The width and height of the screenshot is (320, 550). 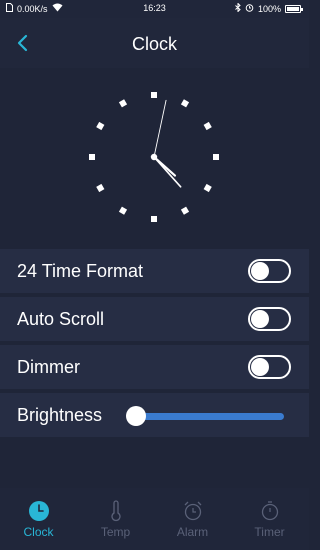 I want to click on dimmer-toggle, so click(x=269, y=367).